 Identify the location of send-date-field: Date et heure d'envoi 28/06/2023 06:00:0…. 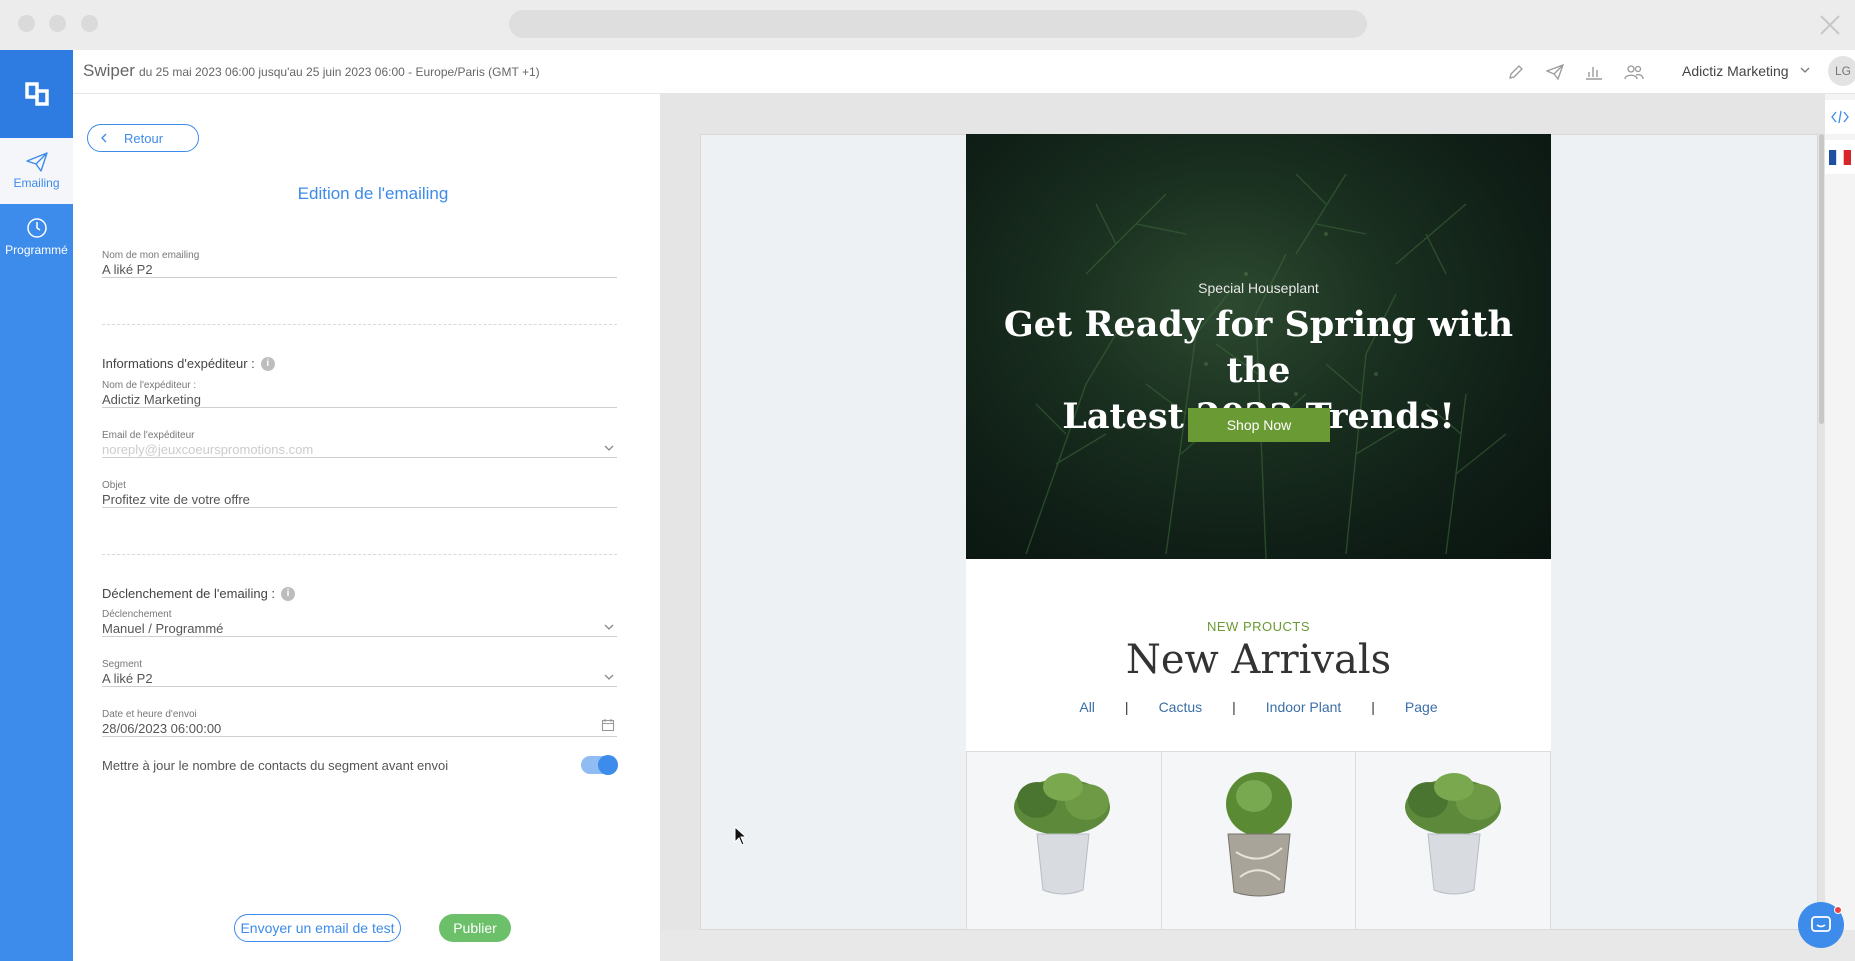
(359, 723).